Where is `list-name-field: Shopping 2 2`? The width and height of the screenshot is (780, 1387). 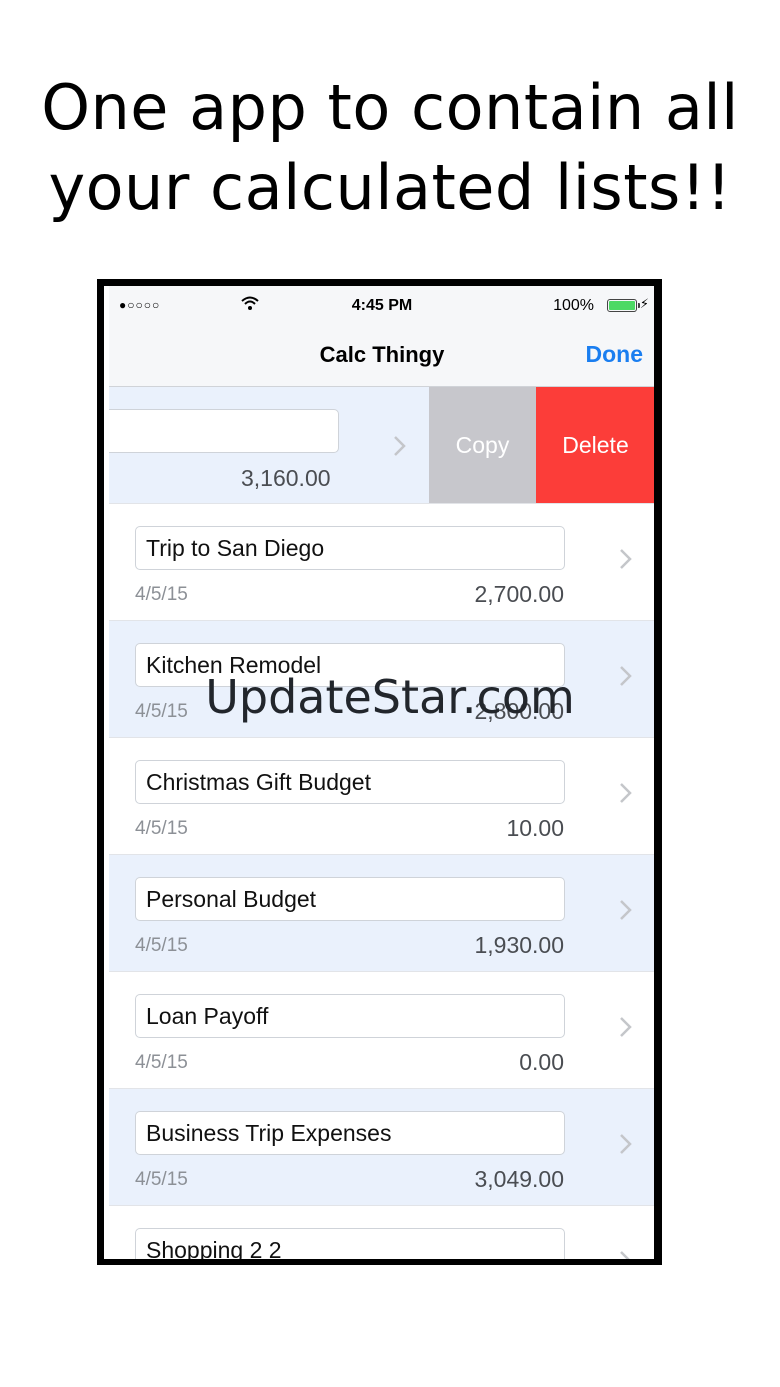 list-name-field: Shopping 2 2 is located at coordinates (350, 1243).